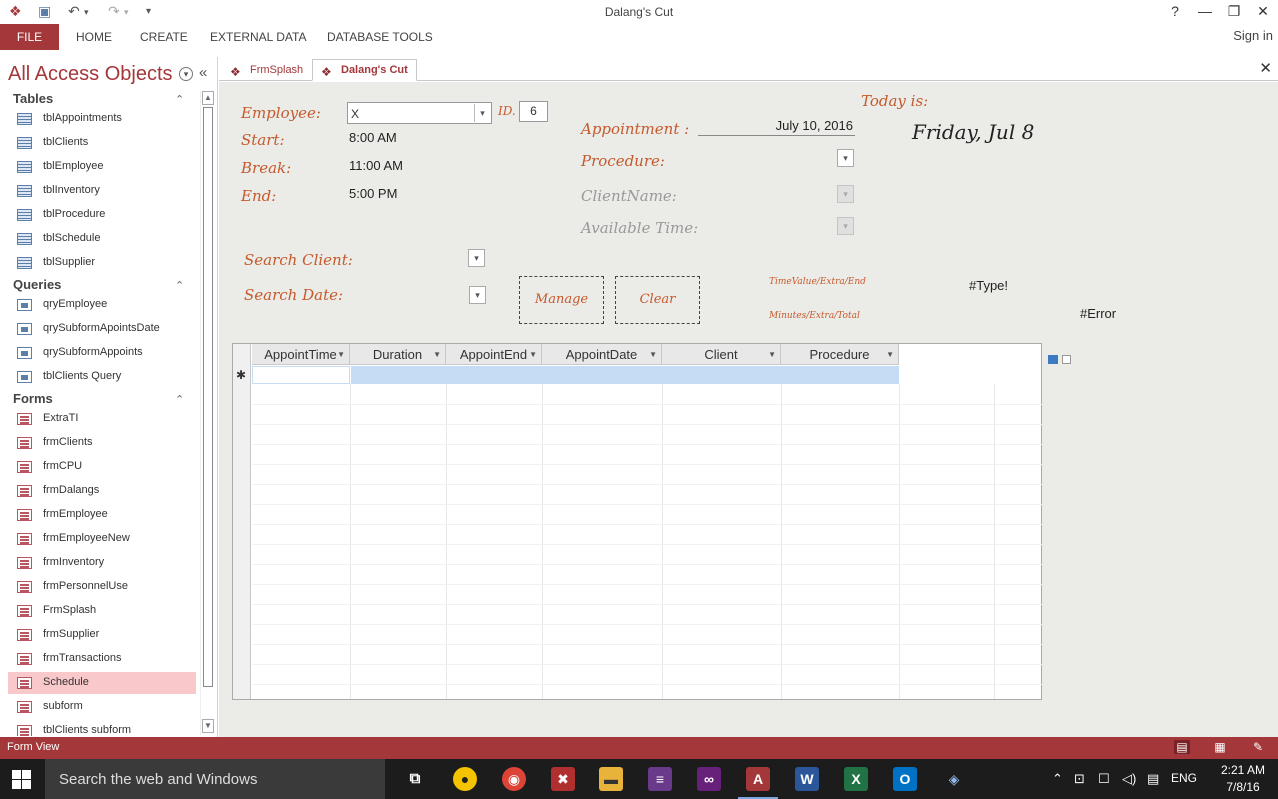 The image size is (1278, 799). I want to click on collapse-tables-icon: ⌃, so click(179, 99).